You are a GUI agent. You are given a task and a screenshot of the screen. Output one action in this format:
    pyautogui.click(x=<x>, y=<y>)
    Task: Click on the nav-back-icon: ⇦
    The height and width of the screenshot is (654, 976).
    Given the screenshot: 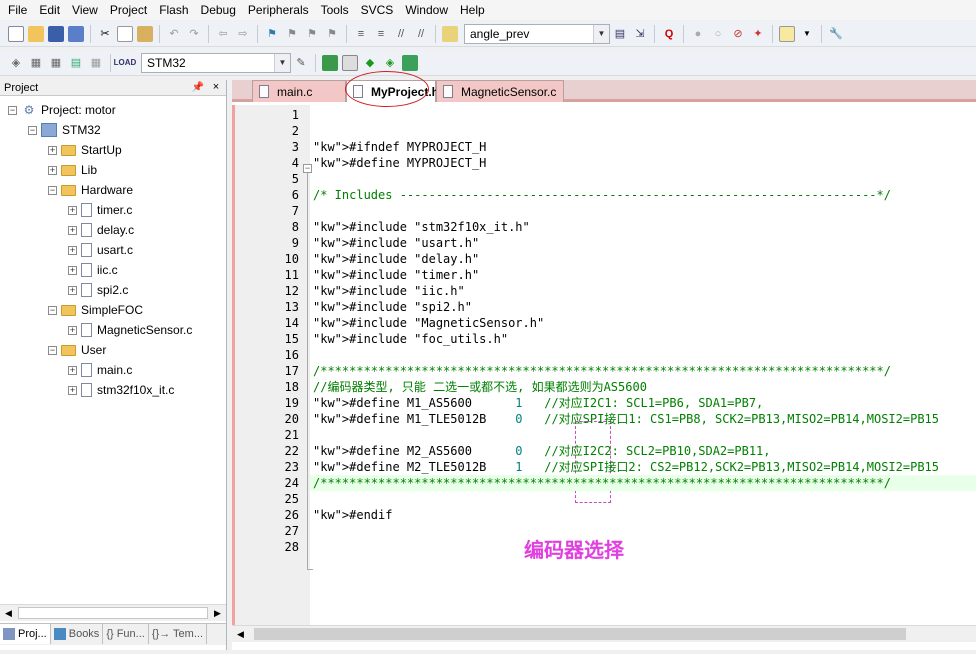 What is the action you would take?
    pyautogui.click(x=223, y=34)
    